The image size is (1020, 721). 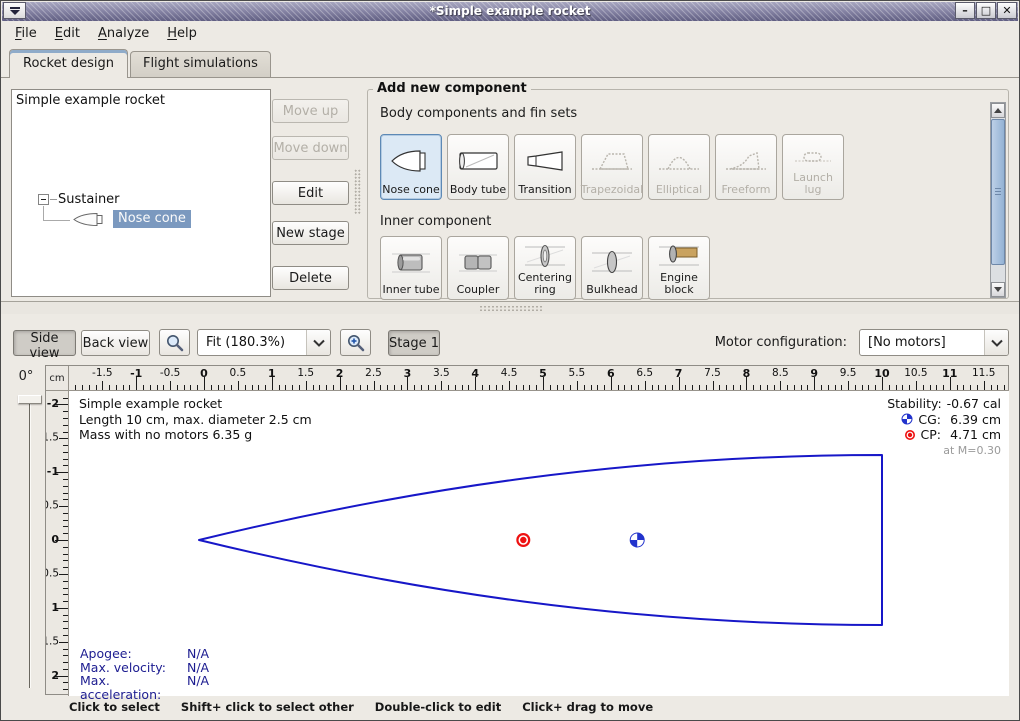 I want to click on inner-tube-icon, so click(x=411, y=262).